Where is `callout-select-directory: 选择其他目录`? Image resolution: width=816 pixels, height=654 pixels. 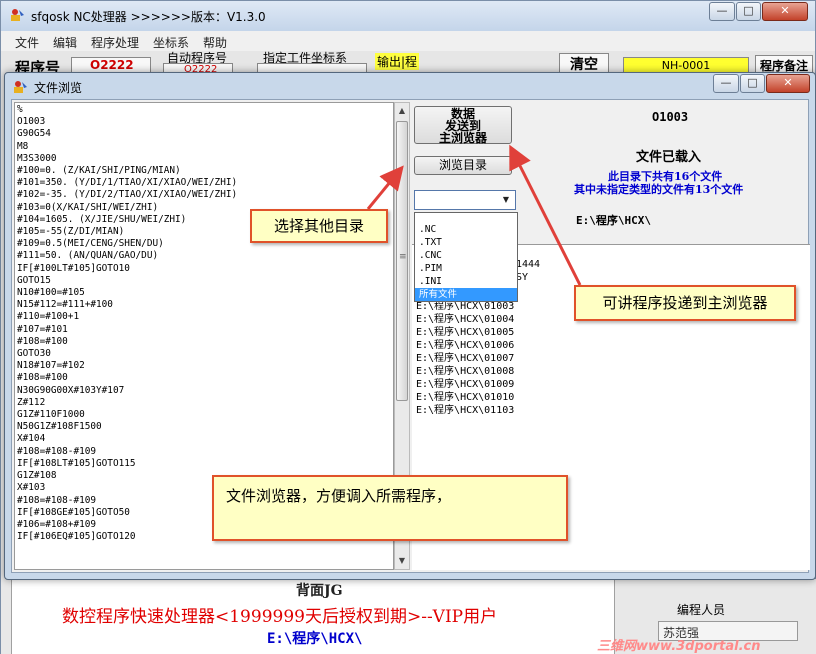
callout-select-directory: 选择其他目录 is located at coordinates (319, 226).